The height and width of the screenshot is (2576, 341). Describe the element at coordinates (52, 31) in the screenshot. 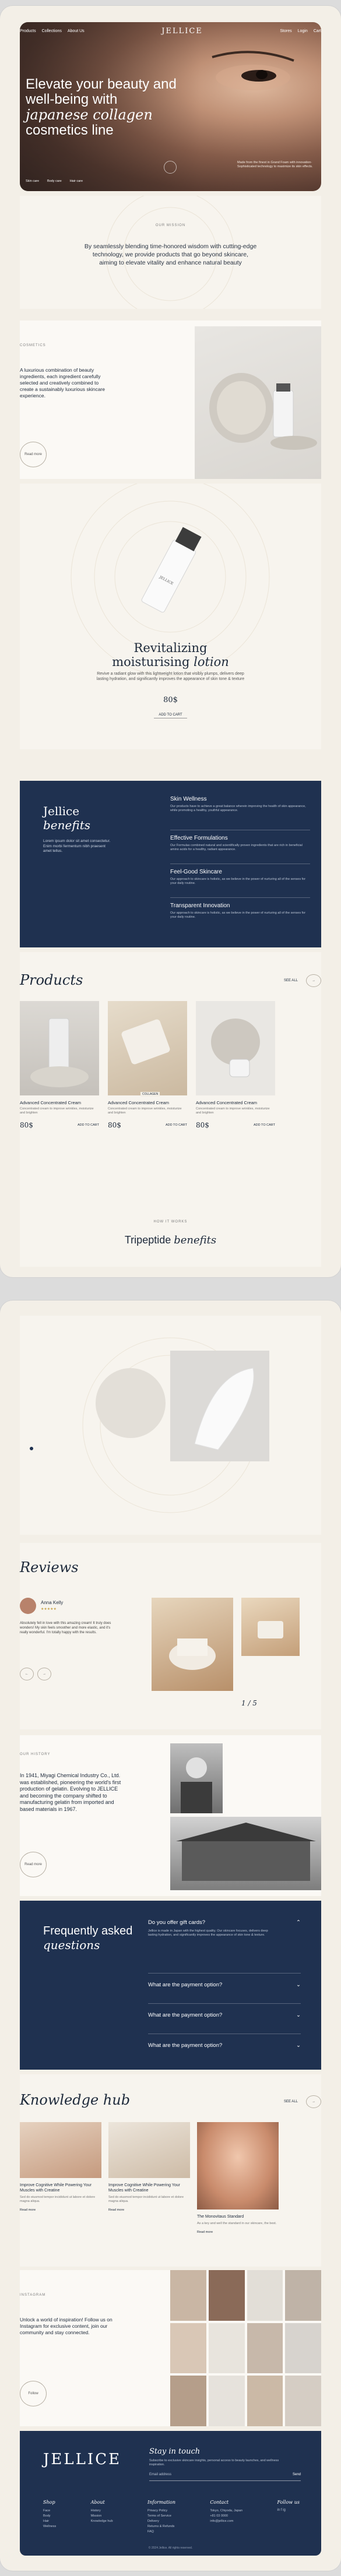

I see `nav-link-collections: Collections` at that location.